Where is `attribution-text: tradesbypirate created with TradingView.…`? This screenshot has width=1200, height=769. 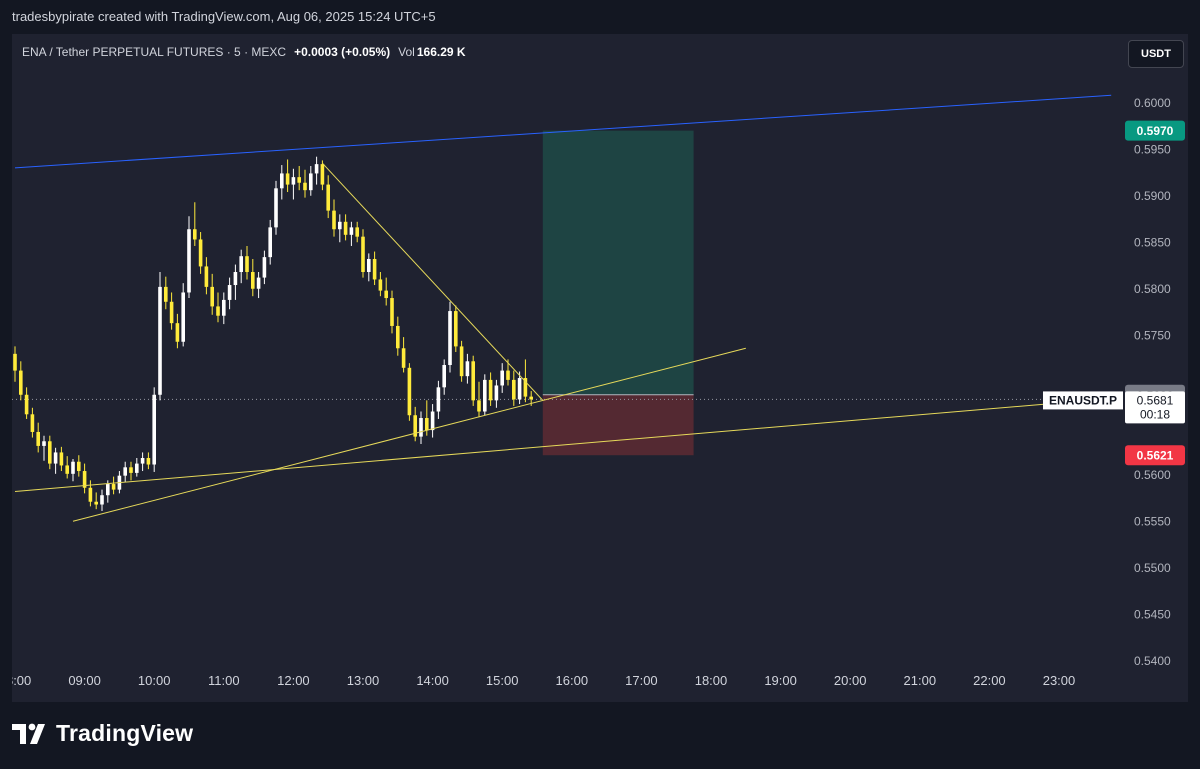 attribution-text: tradesbypirate created with TradingView.… is located at coordinates (224, 16).